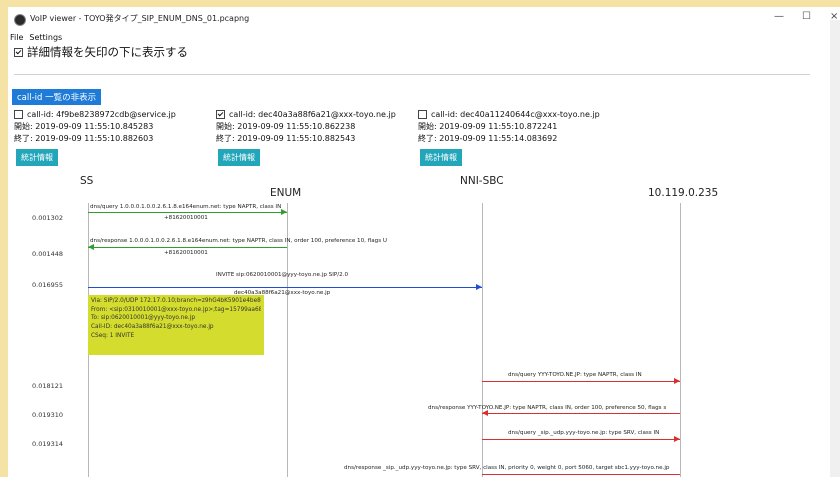 This screenshot has width=840, height=477. What do you see at coordinates (835, 248) in the screenshot?
I see `right-scrollbar` at bounding box center [835, 248].